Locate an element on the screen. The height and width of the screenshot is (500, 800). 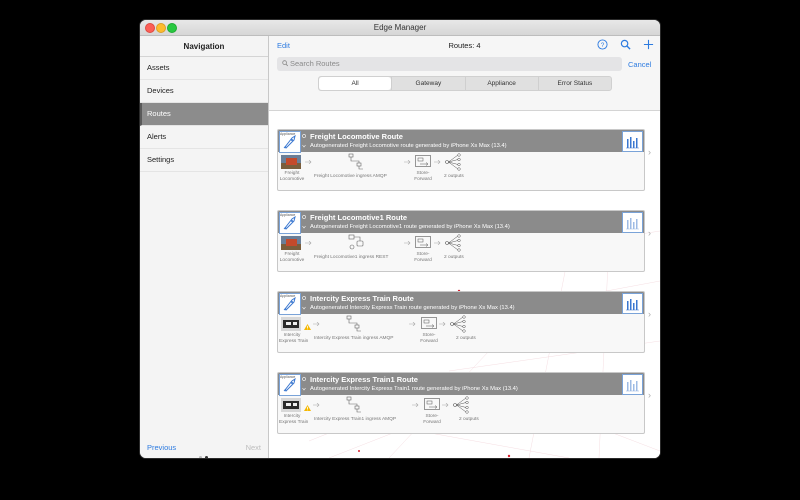
close-window-button is located at coordinates (150, 28).